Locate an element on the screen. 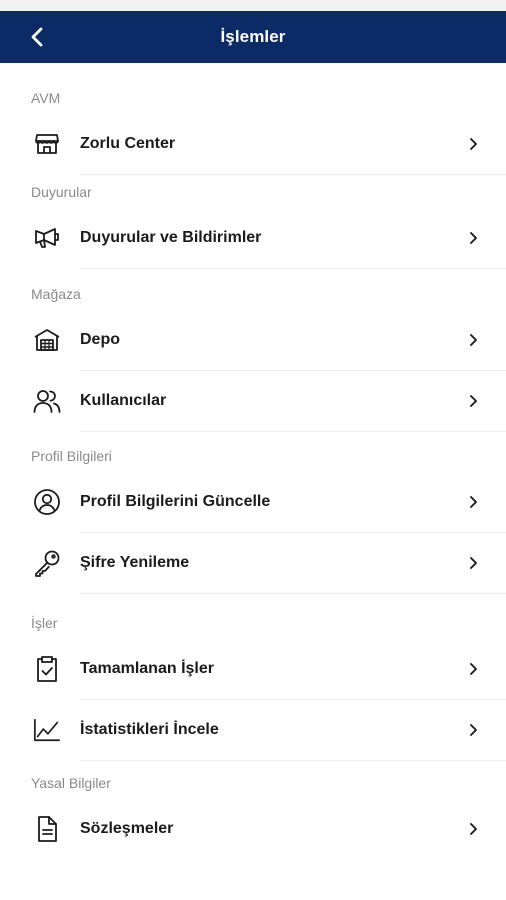 This screenshot has width=506, height=900. section-header-yasal: Yasal Bilgiler is located at coordinates (71, 783).